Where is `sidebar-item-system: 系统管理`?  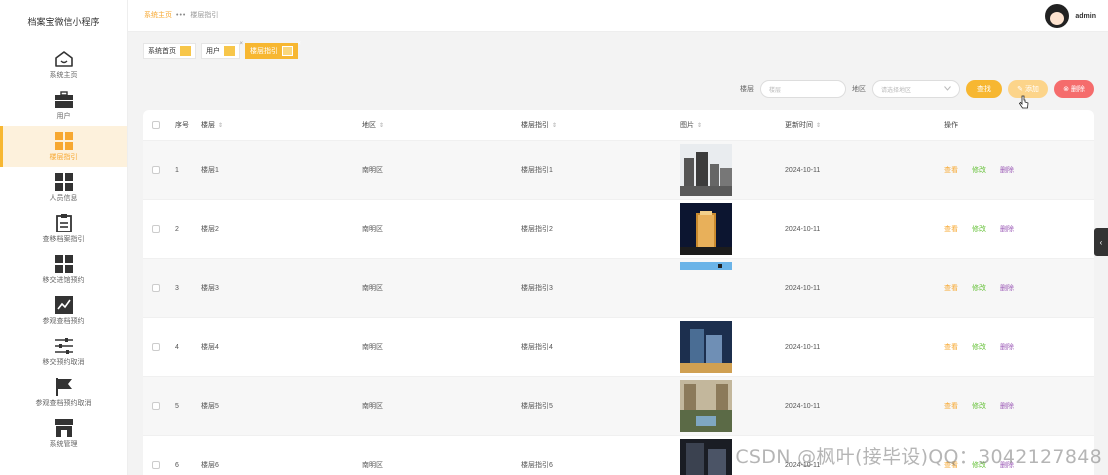
sidebar-item-system: 系统管理 is located at coordinates (63, 433).